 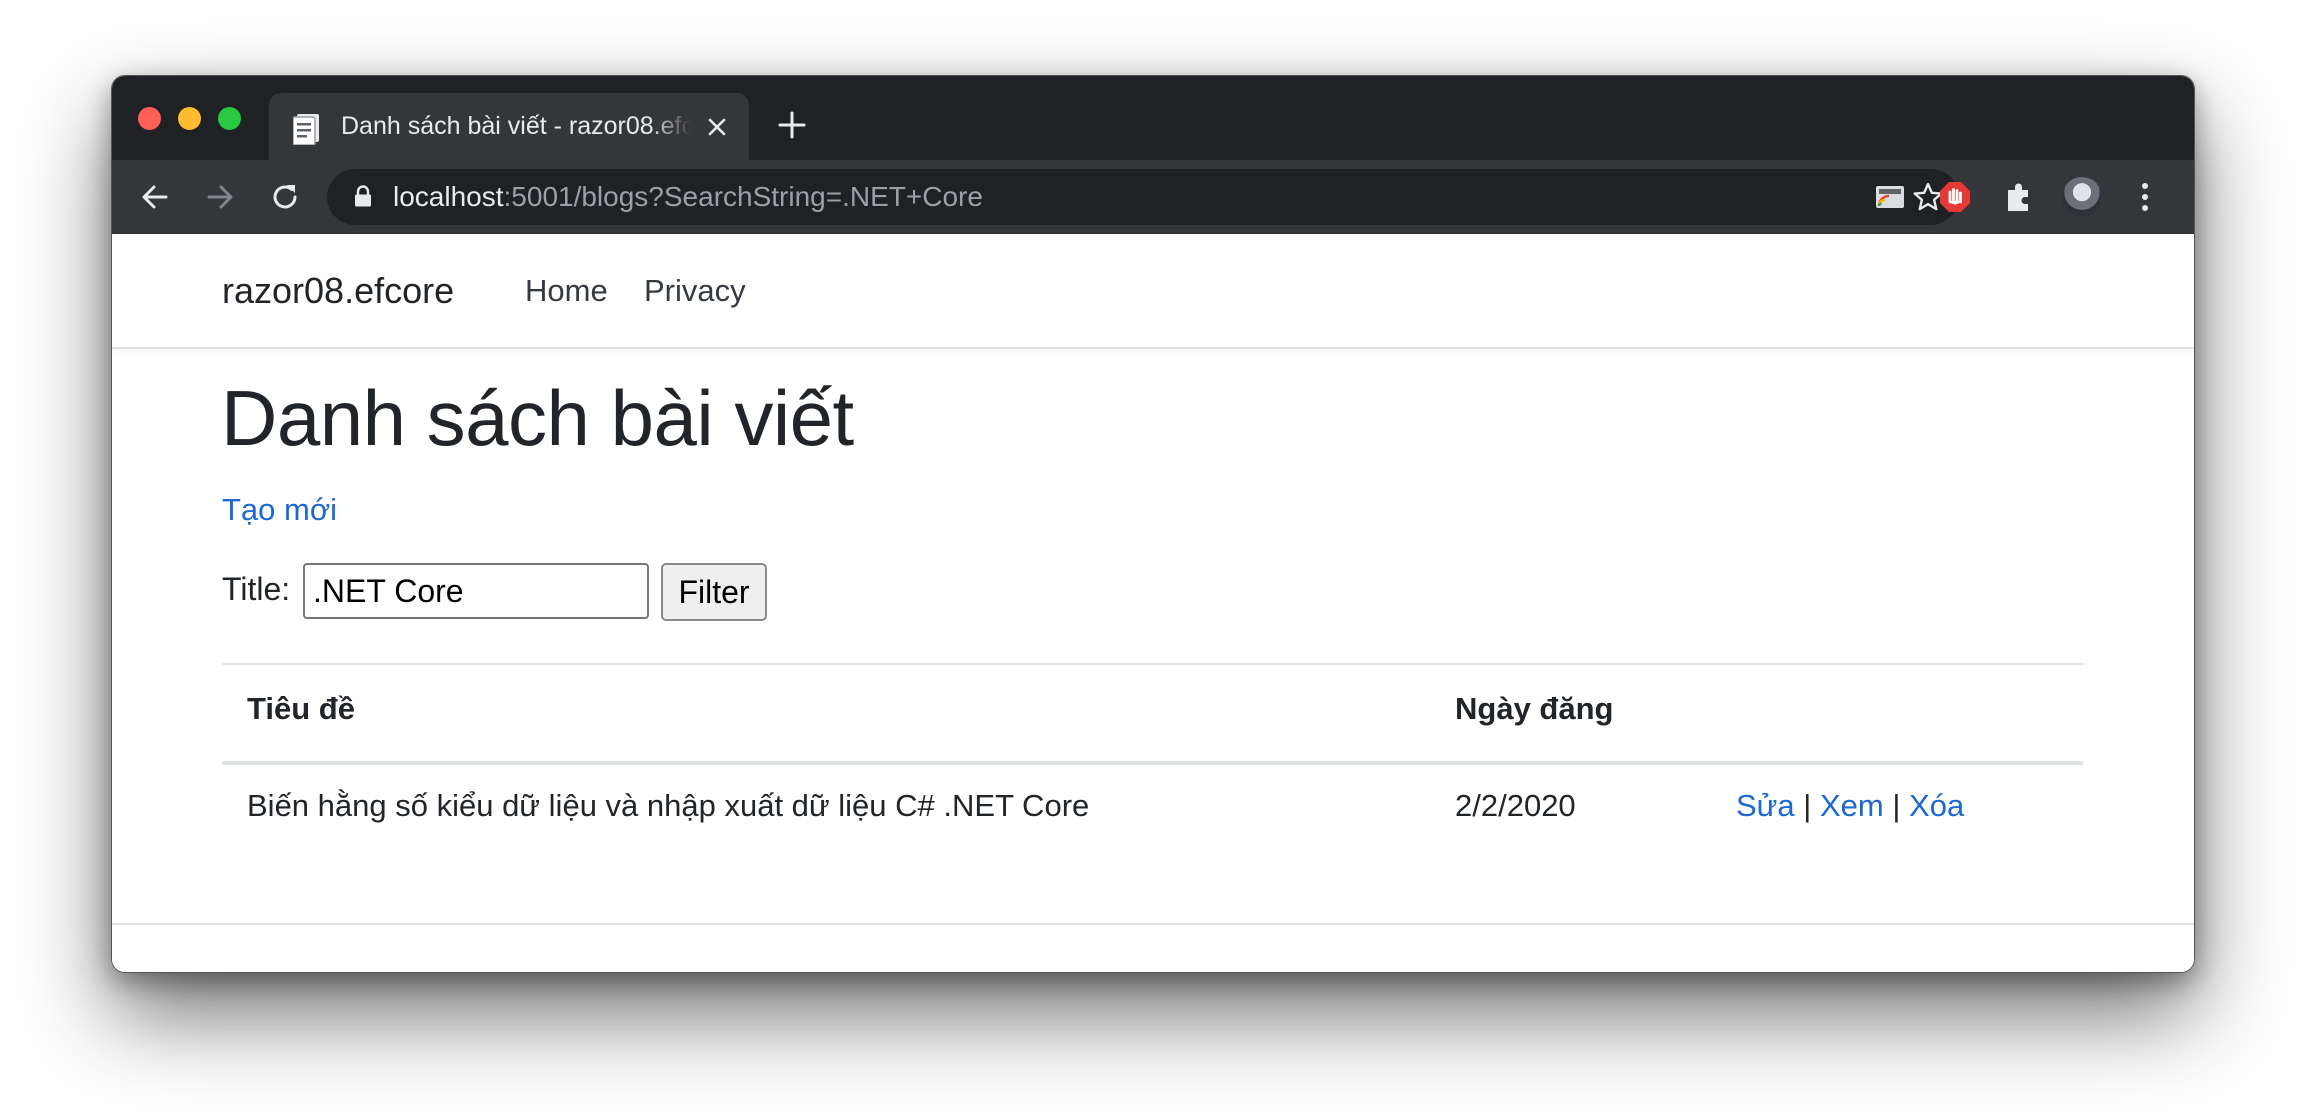 I want to click on new-tab-icon, so click(x=792, y=125).